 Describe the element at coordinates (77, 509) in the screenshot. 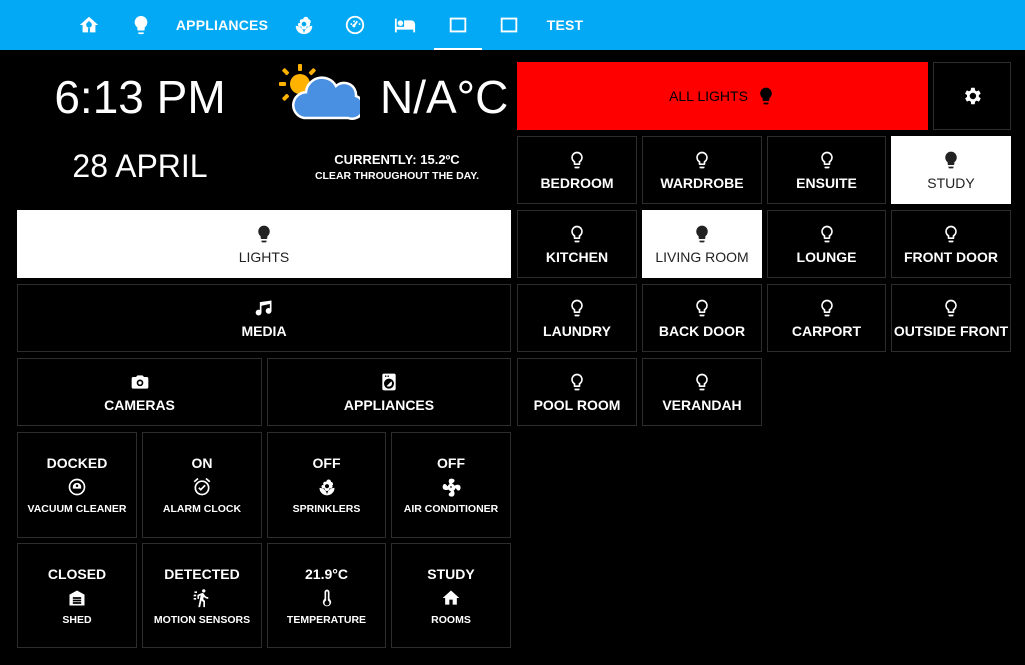

I see `sensor-name: VACUUM CLEANER` at that location.